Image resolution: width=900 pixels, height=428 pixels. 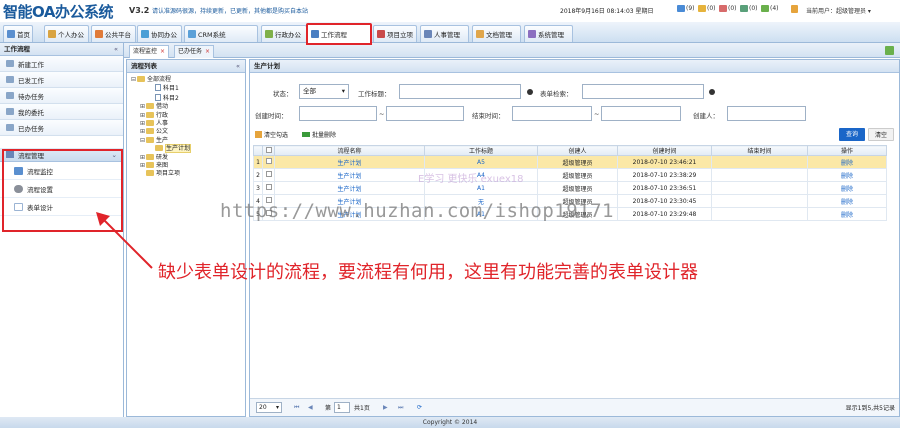 What do you see at coordinates (171, 98) in the screenshot?
I see `tree-node-label: 科目2` at bounding box center [171, 98].